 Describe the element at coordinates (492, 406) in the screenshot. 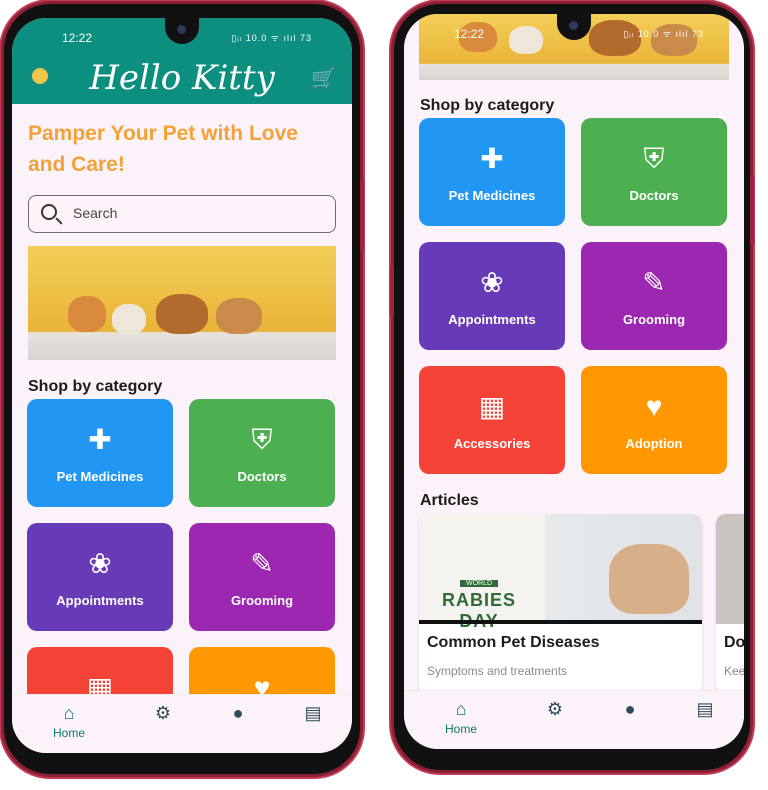

I see `store-icon: ▦` at that location.